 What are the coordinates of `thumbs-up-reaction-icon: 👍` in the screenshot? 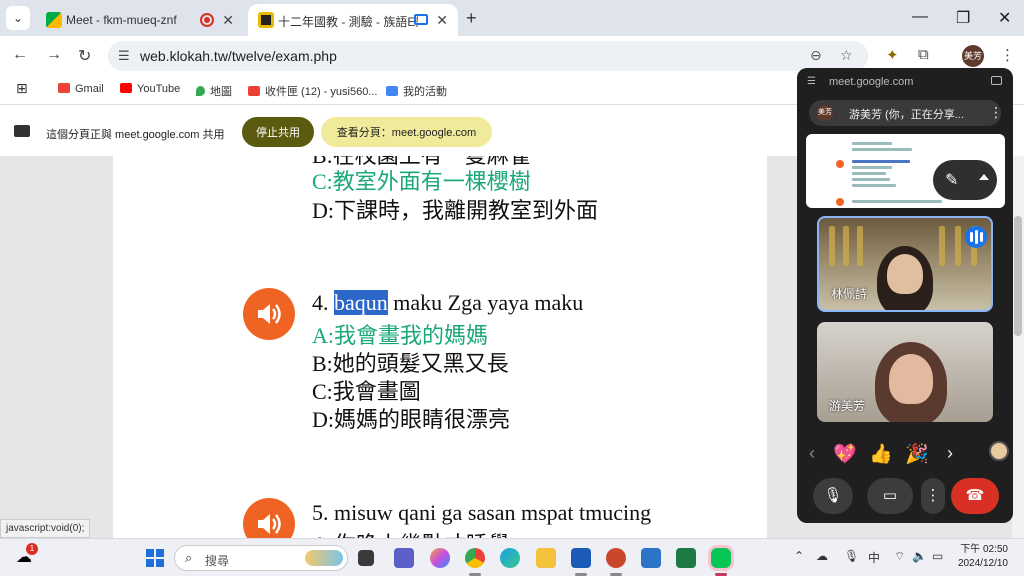 It's located at (881, 454).